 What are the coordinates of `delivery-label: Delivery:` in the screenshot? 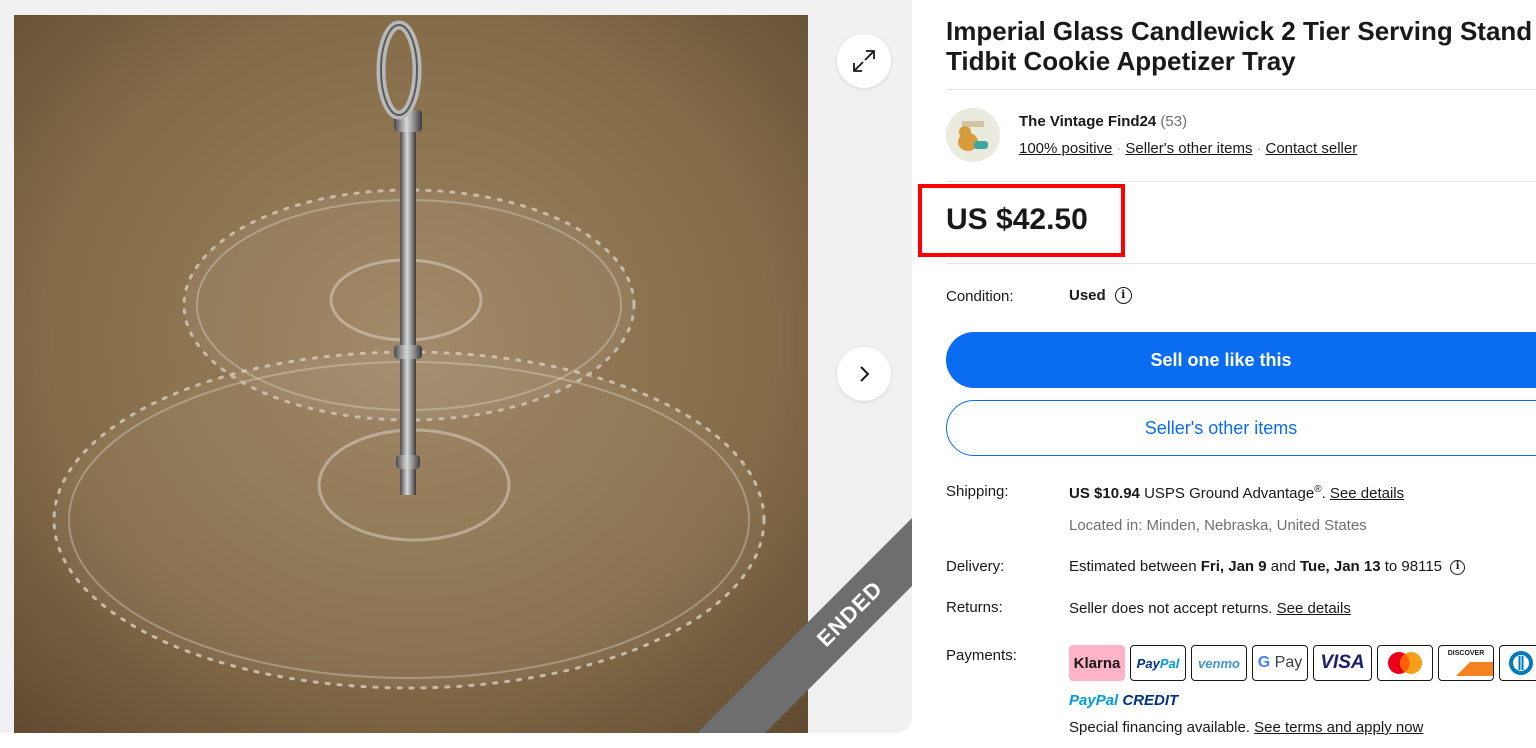 It's located at (975, 566).